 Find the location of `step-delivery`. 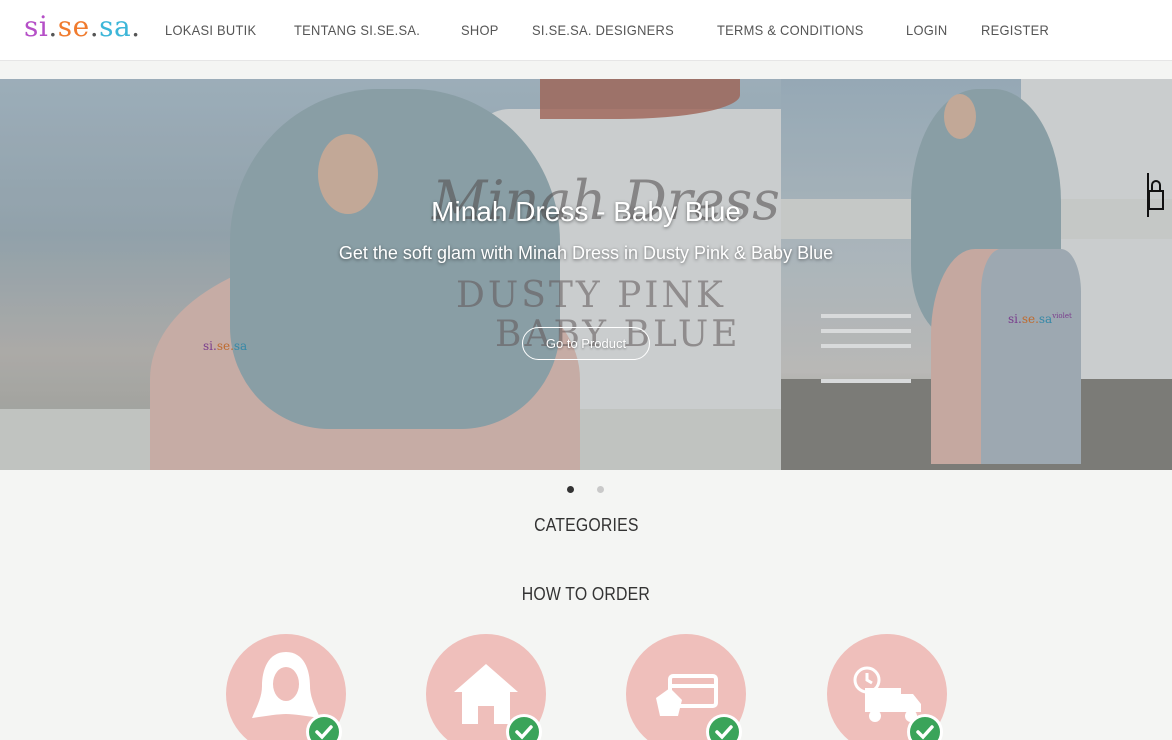

step-delivery is located at coordinates (887, 687).